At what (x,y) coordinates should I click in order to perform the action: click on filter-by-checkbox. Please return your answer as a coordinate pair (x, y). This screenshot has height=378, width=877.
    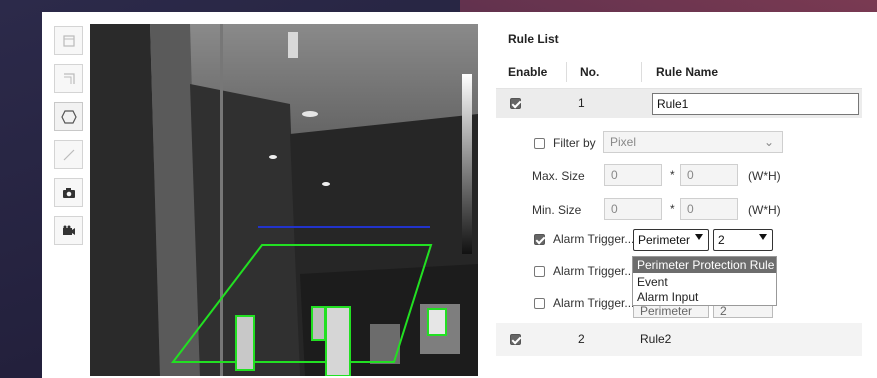
    Looking at the image, I should click on (539, 143).